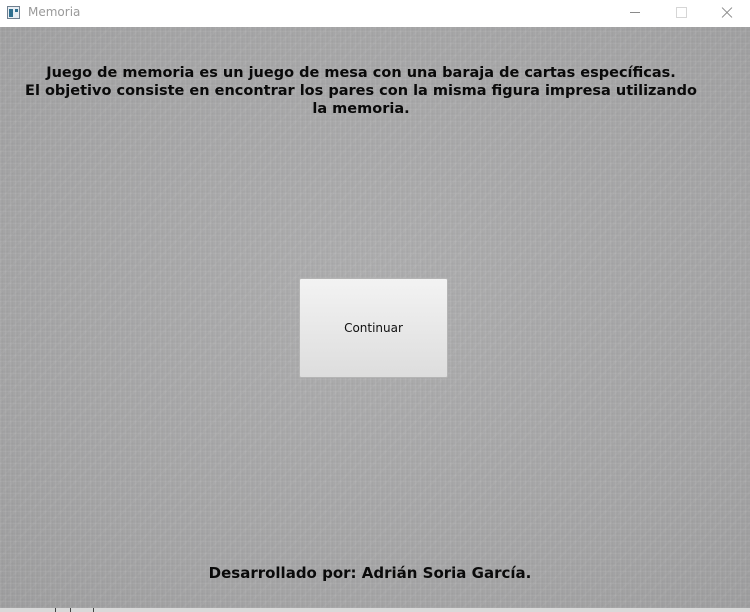  What do you see at coordinates (361, 109) in the screenshot?
I see `description-line: la memoria.` at bounding box center [361, 109].